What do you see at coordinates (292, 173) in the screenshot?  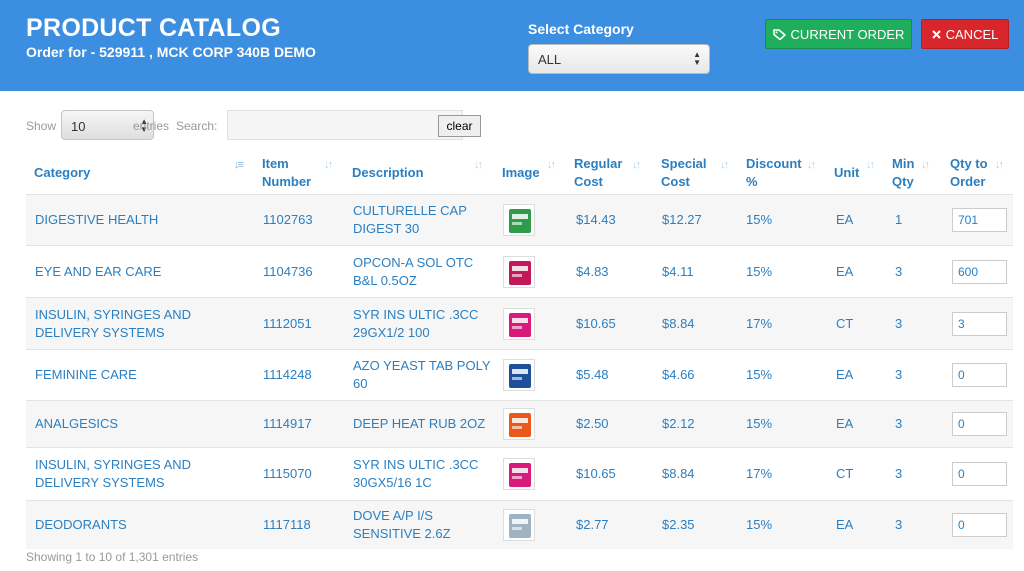 I see `column-header-item-number: Item Number` at bounding box center [292, 173].